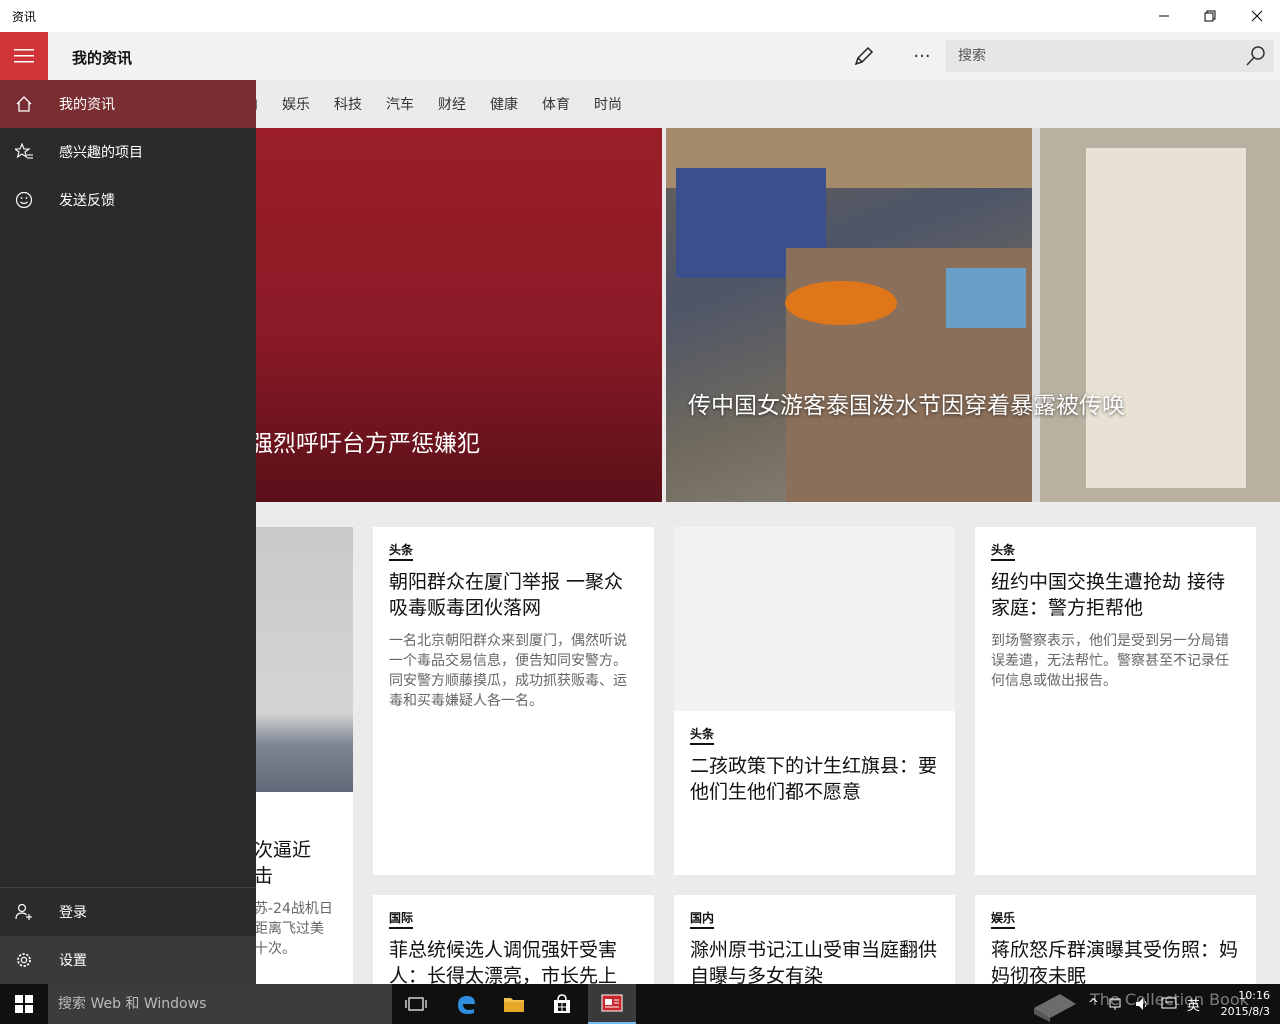  I want to click on minimize-button, so click(1164, 16).